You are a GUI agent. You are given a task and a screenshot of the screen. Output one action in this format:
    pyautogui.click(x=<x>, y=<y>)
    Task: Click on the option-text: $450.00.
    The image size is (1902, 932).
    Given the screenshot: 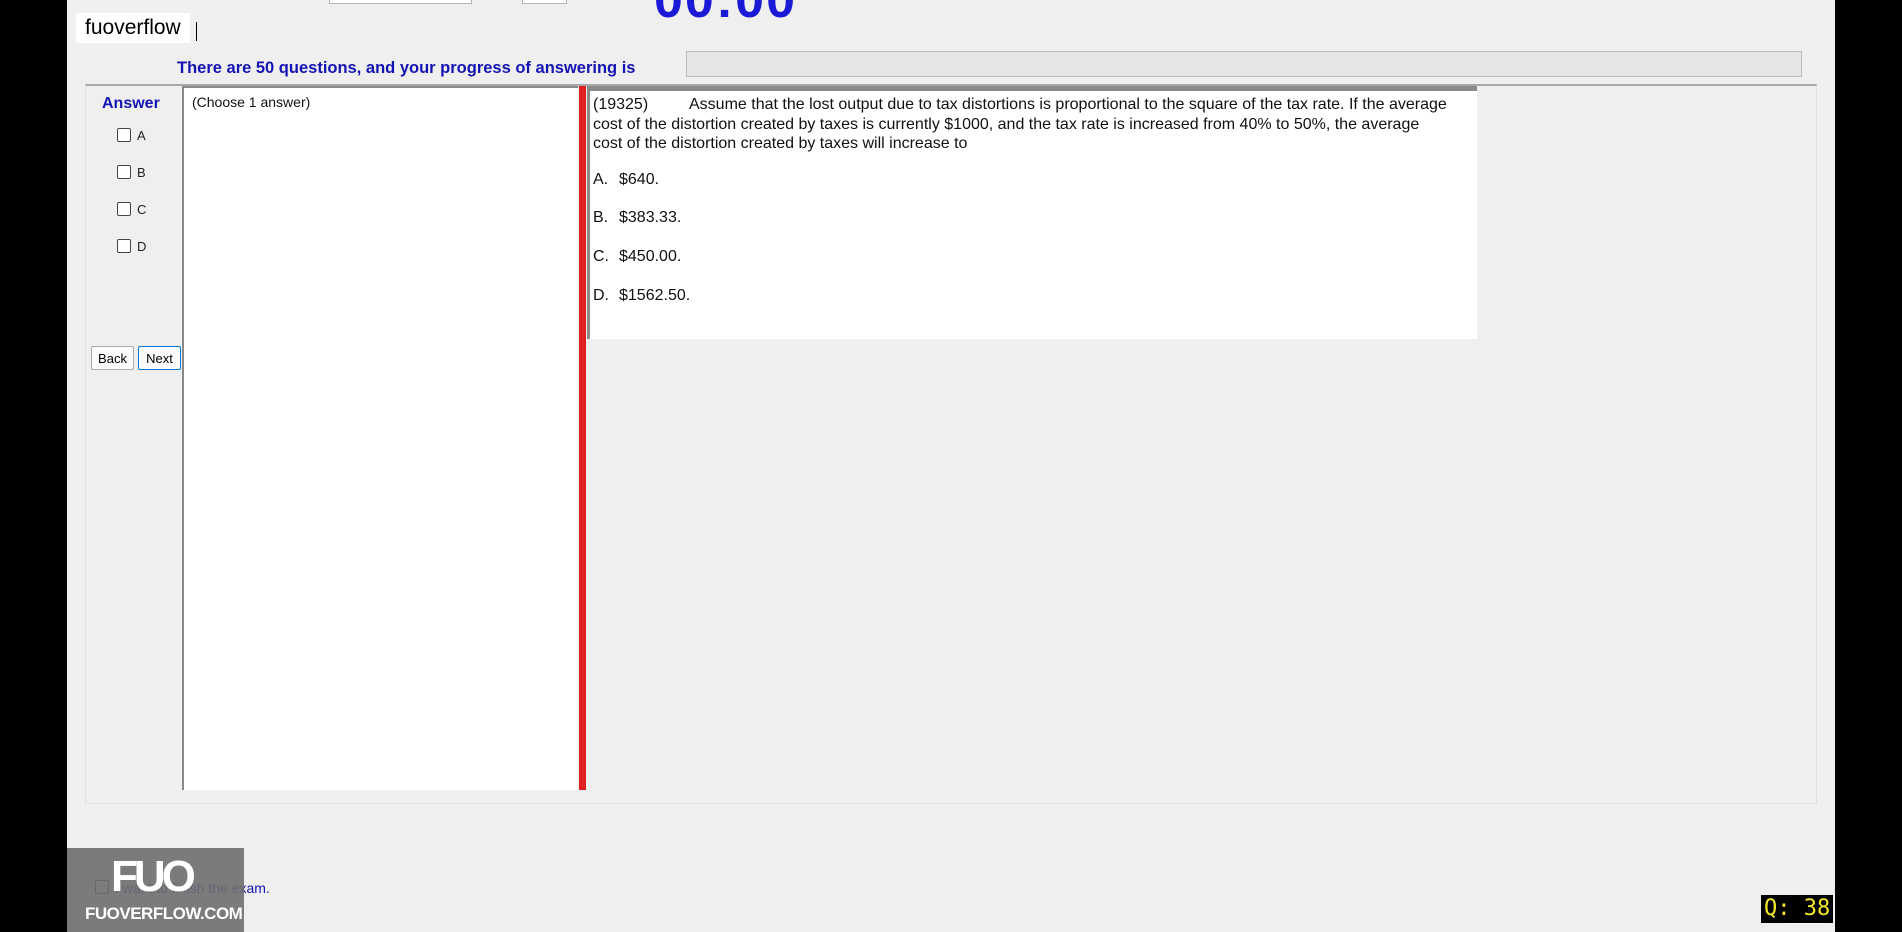 What is the action you would take?
    pyautogui.click(x=650, y=256)
    